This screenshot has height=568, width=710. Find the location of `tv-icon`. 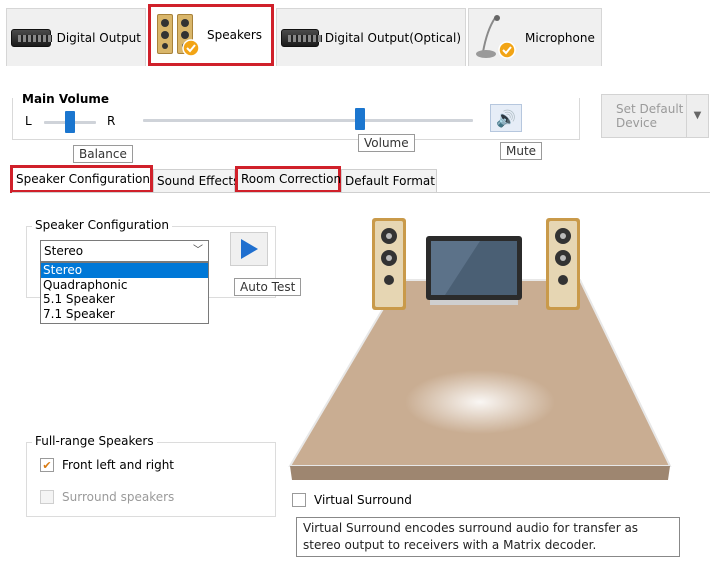

tv-icon is located at coordinates (474, 270).